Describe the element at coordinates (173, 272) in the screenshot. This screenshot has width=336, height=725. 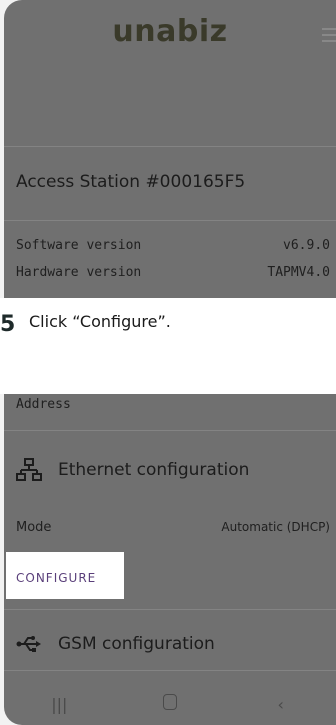
I see `info-row-hardware: Hardware version TAPMV4.0` at that location.